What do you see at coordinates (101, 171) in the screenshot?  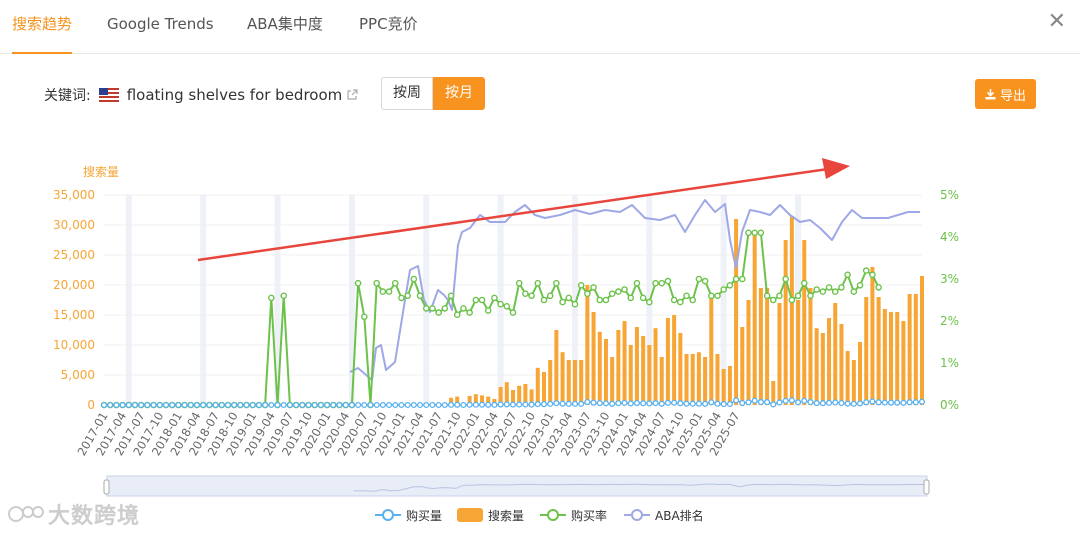 I see `y-left-axis-label: 搜索量` at bounding box center [101, 171].